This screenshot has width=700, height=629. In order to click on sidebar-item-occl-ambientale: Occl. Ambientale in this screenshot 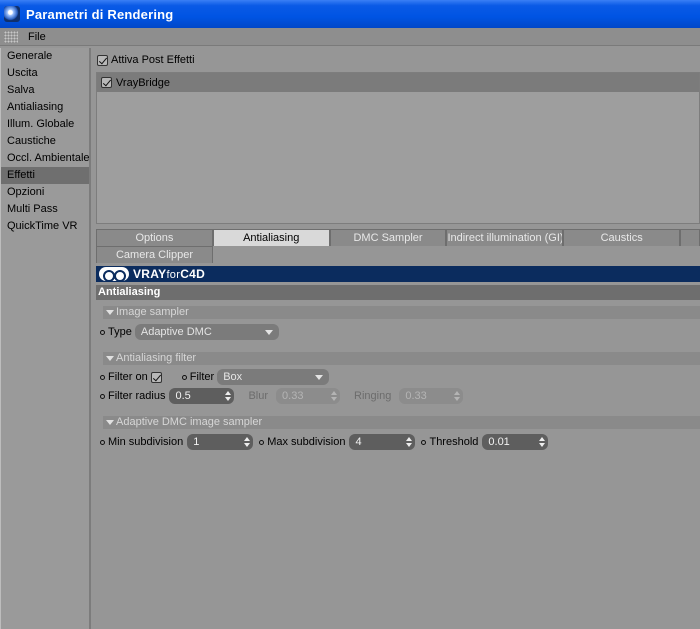, I will do `click(45, 158)`.